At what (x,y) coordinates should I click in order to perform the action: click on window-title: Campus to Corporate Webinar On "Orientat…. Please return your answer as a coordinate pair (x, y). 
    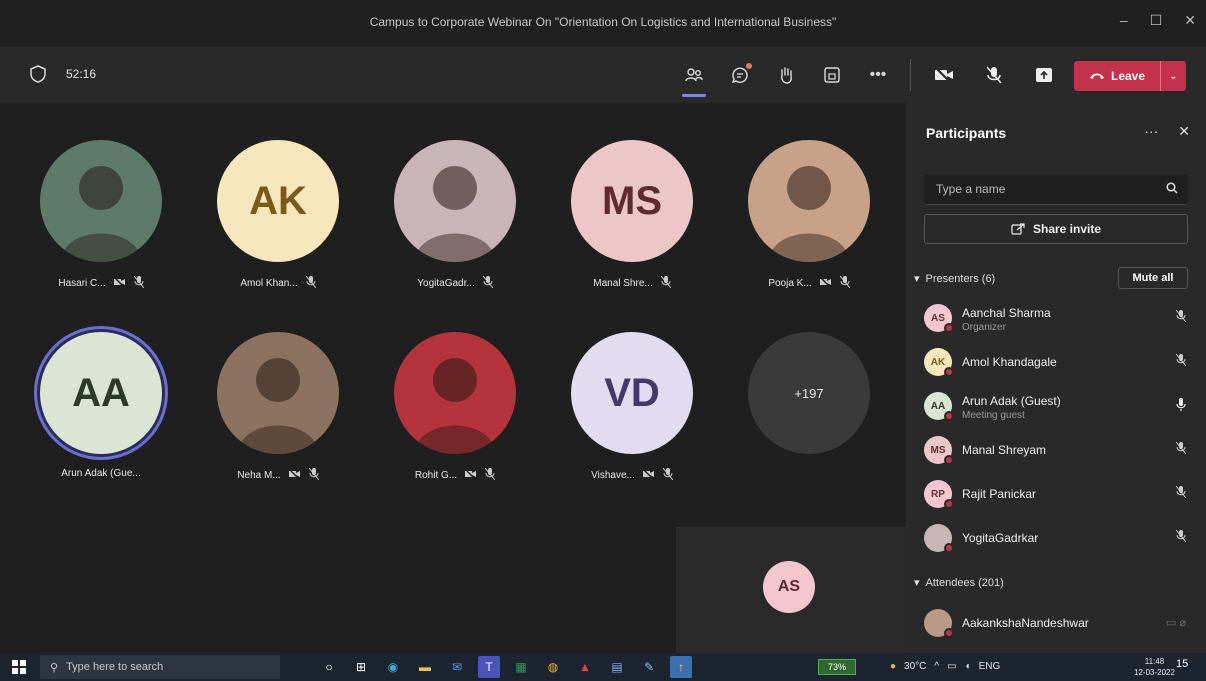
    Looking at the image, I should click on (603, 22).